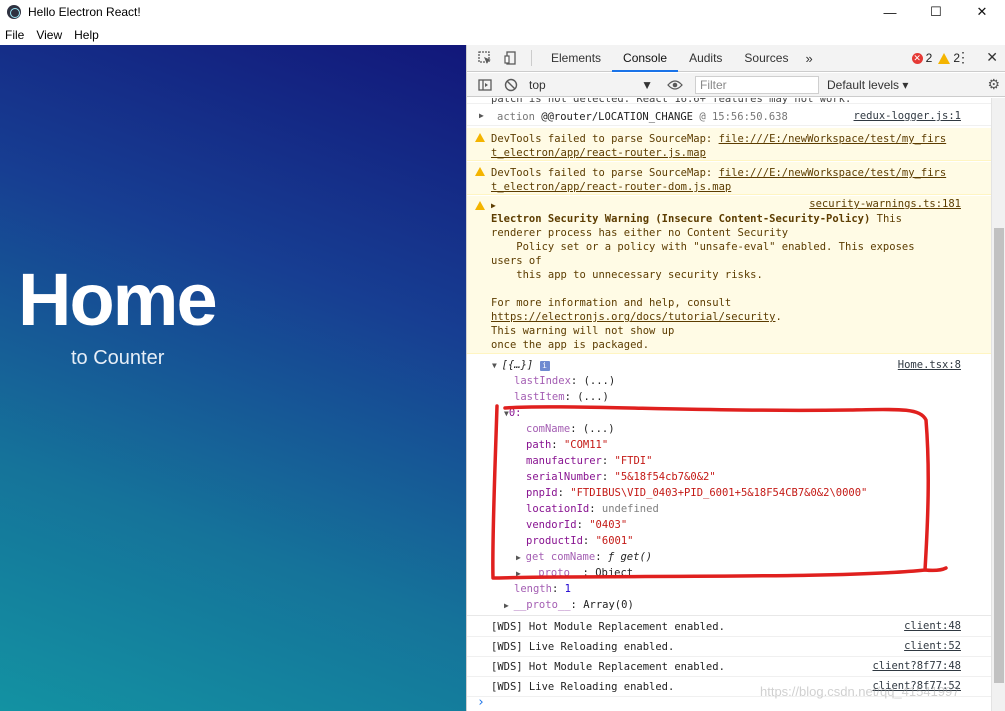 The height and width of the screenshot is (711, 1005). Describe the element at coordinates (574, 573) in the screenshot. I see `proto-property: ▶ __proto__: Object` at that location.